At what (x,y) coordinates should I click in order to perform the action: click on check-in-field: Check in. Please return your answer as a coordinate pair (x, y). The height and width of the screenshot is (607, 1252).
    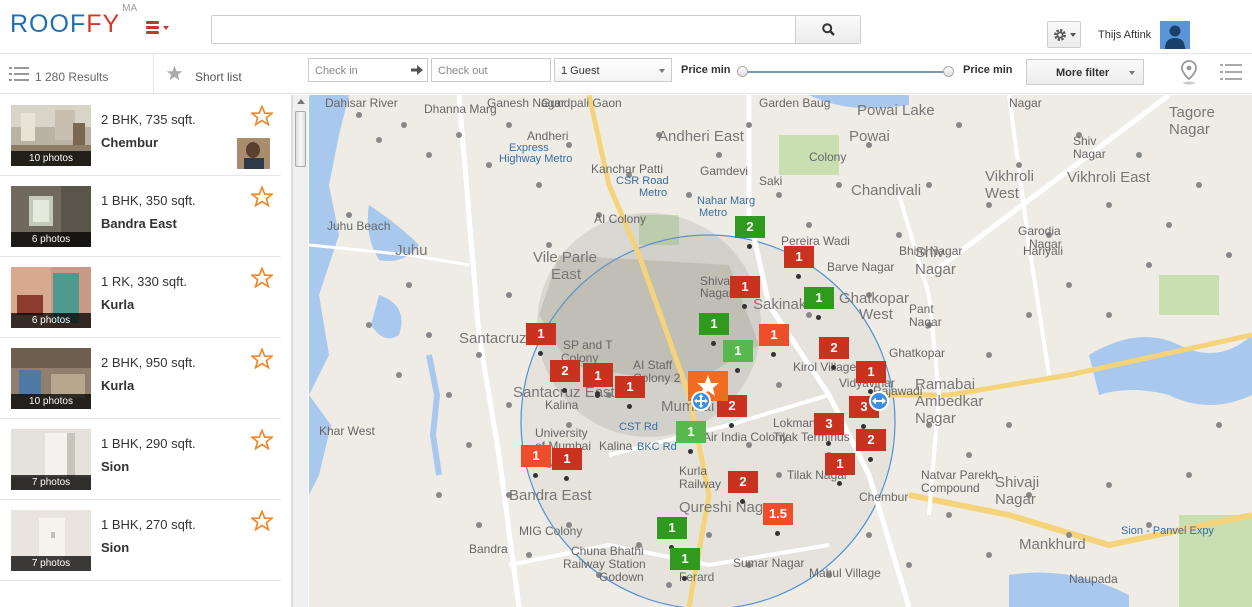
    Looking at the image, I should click on (368, 70).